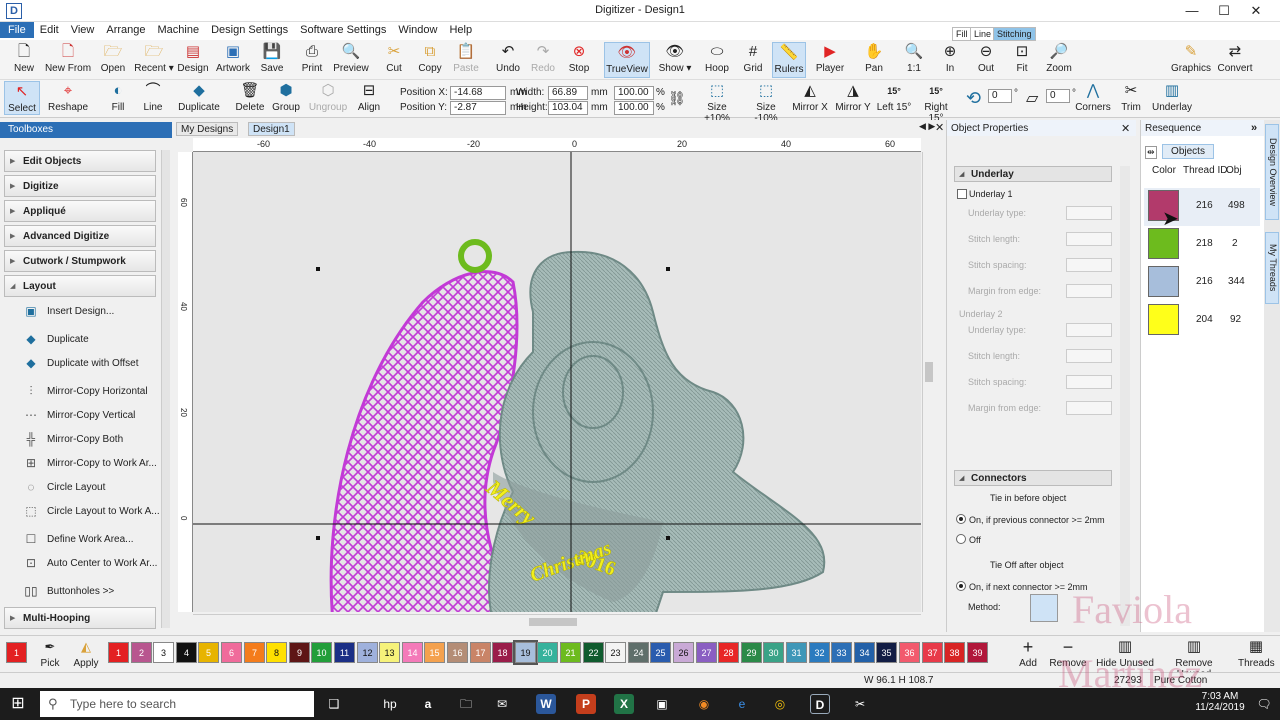  What do you see at coordinates (478, 93) in the screenshot?
I see `position-x-field: -14.68` at bounding box center [478, 93].